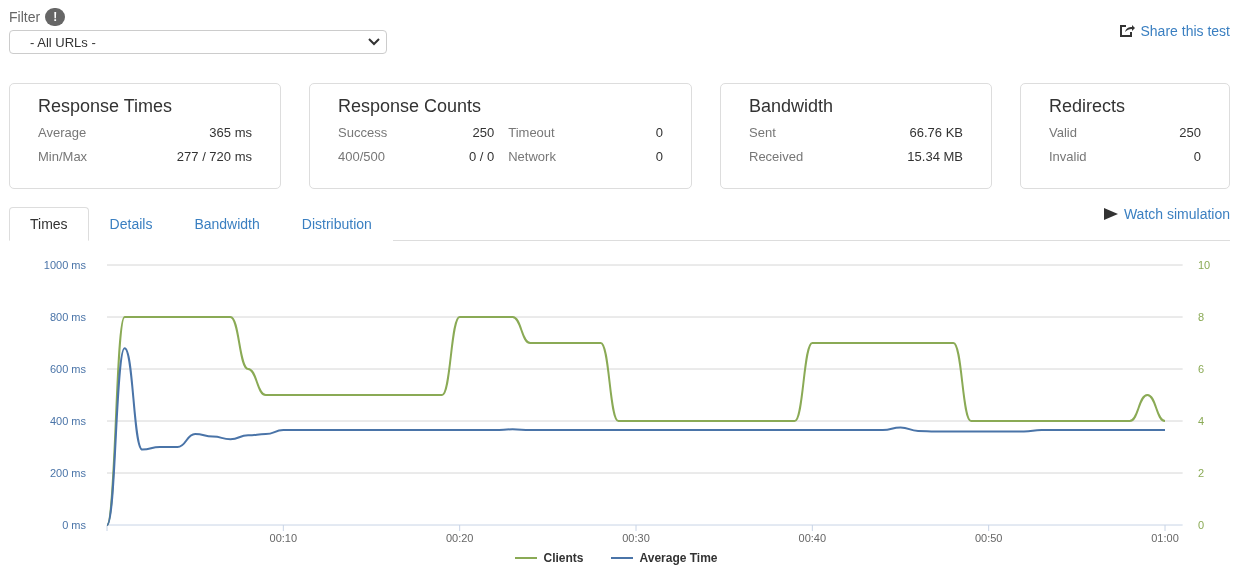 This screenshot has width=1233, height=577. Describe the element at coordinates (1201, 369) in the screenshot. I see `axis-label: 6` at that location.